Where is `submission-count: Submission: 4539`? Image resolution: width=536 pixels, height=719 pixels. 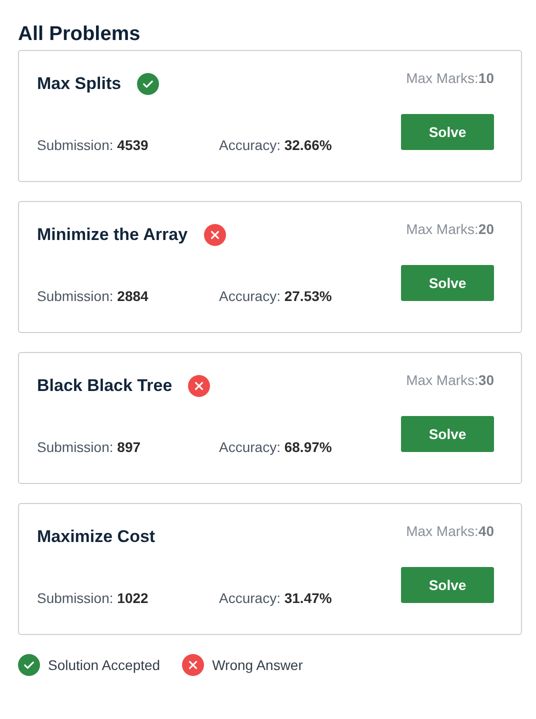 submission-count: Submission: 4539 is located at coordinates (93, 145).